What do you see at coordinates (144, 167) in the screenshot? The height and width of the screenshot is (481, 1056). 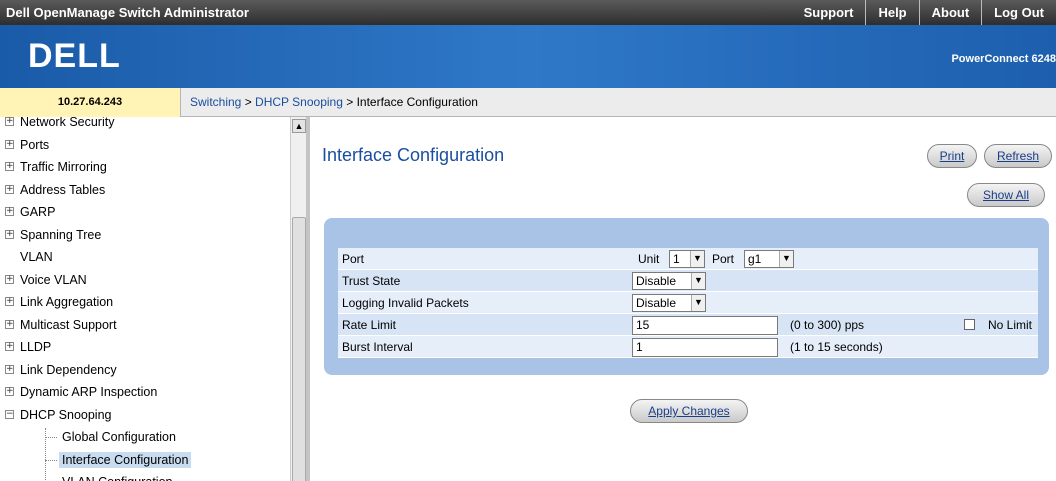 I see `sidebar-item-traffic-mirroring: + Traffic Mirroring` at bounding box center [144, 167].